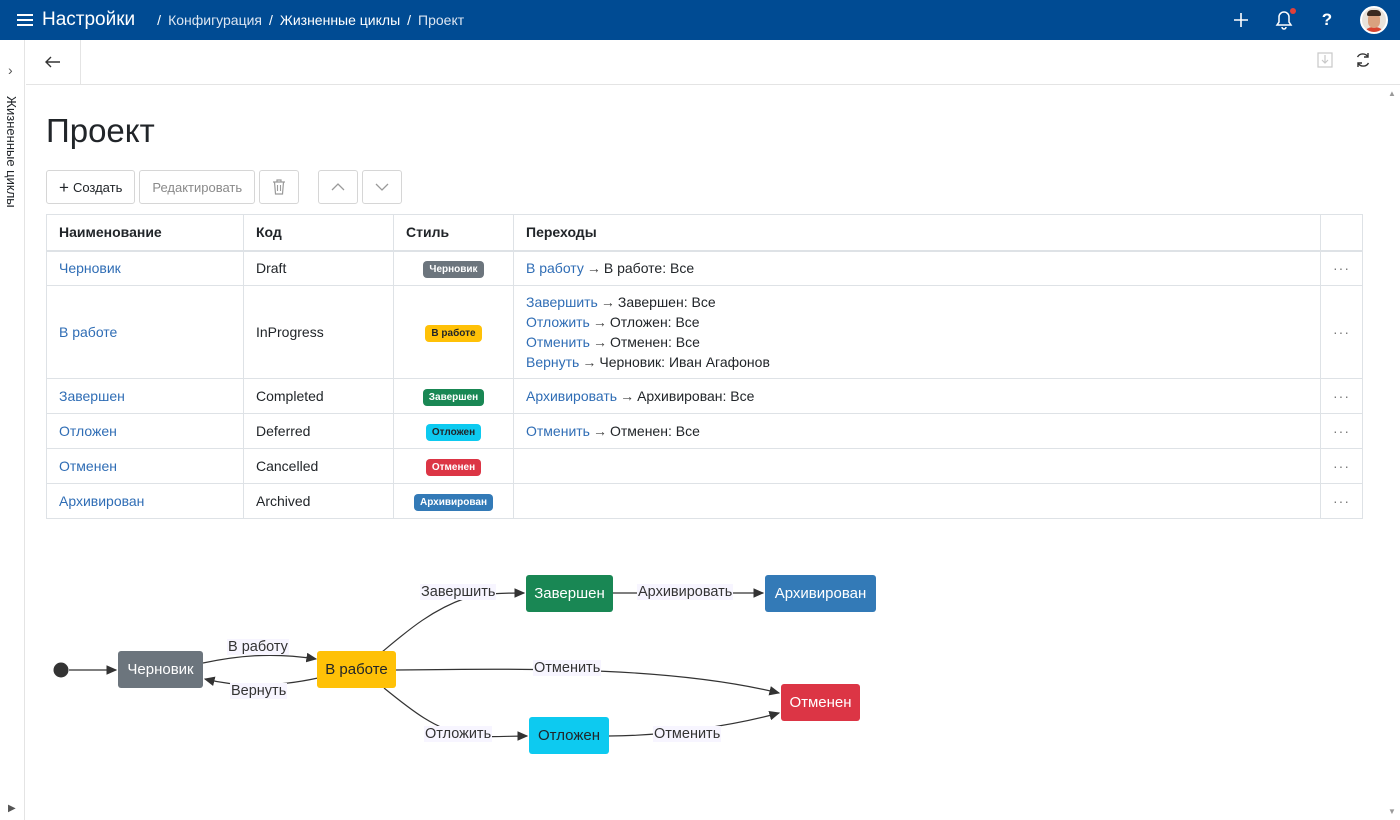  I want to click on status-badge: Черновик, so click(453, 269).